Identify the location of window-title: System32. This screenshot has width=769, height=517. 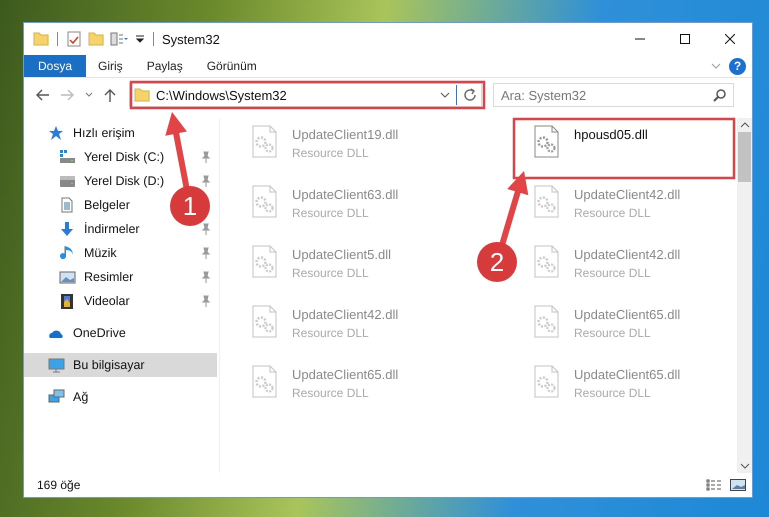
(191, 39).